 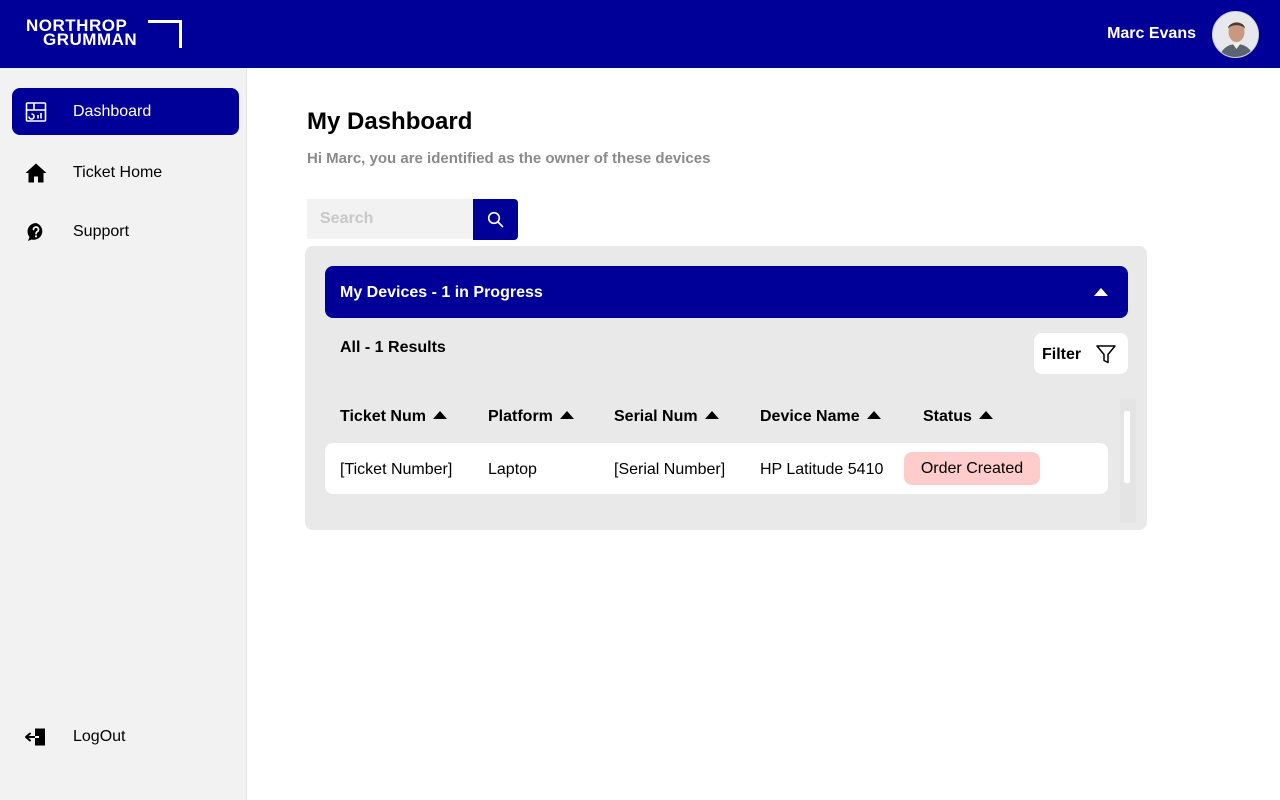 What do you see at coordinates (1235, 34) in the screenshot?
I see `avatar` at bounding box center [1235, 34].